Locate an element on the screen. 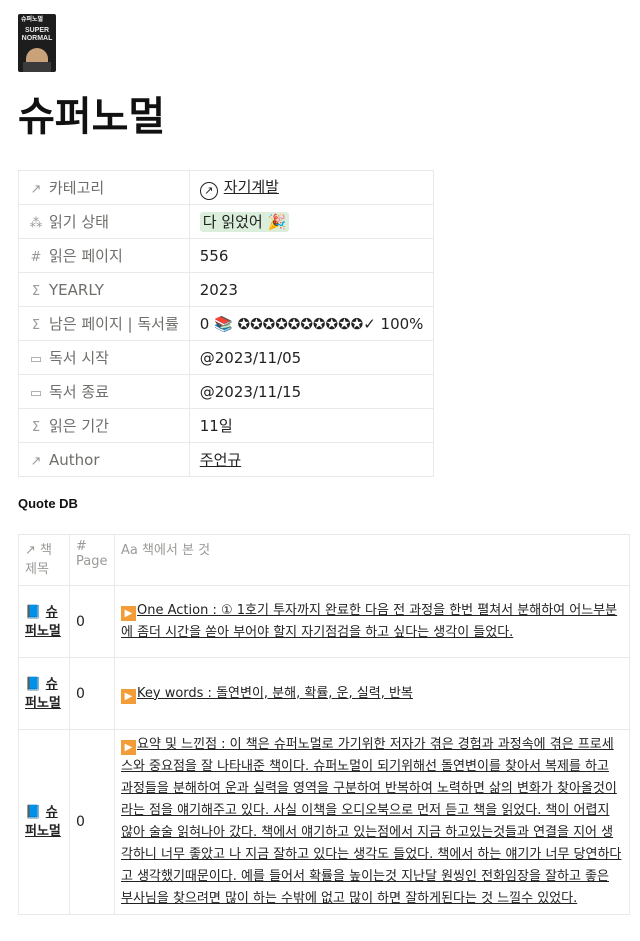 This screenshot has width=640, height=941. cover-top-text: 슈퍼노멀 is located at coordinates (32, 20).